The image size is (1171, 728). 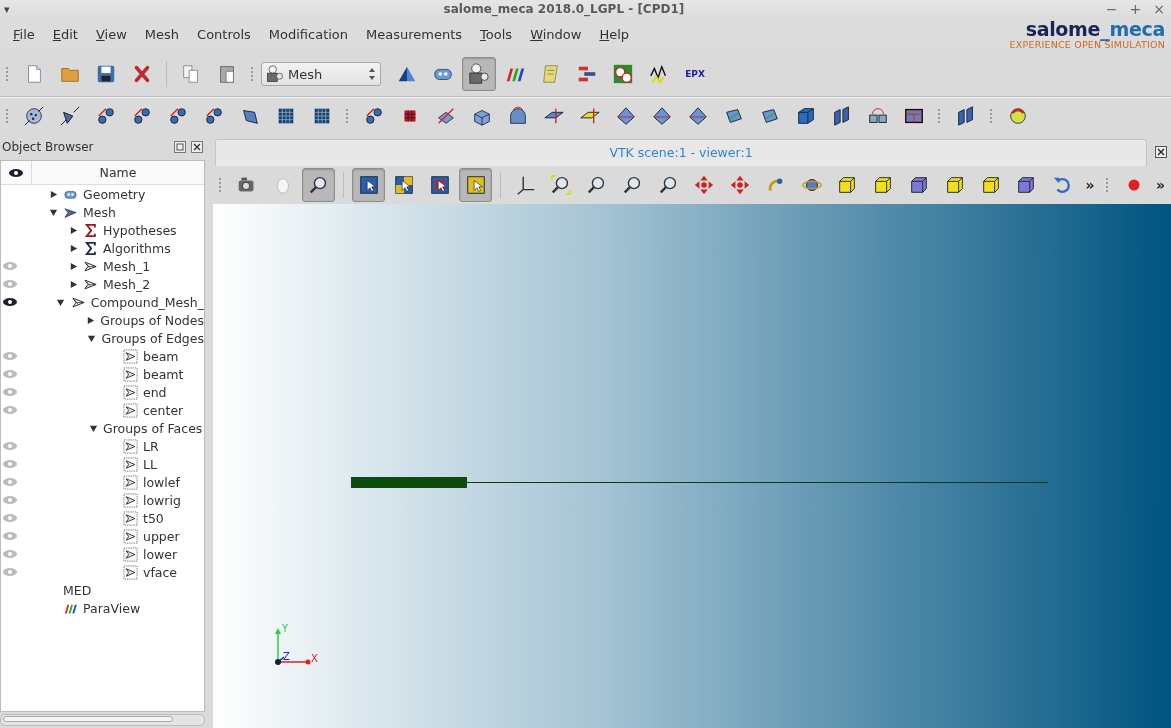 What do you see at coordinates (77, 590) in the screenshot?
I see `tree-item: MED` at bounding box center [77, 590].